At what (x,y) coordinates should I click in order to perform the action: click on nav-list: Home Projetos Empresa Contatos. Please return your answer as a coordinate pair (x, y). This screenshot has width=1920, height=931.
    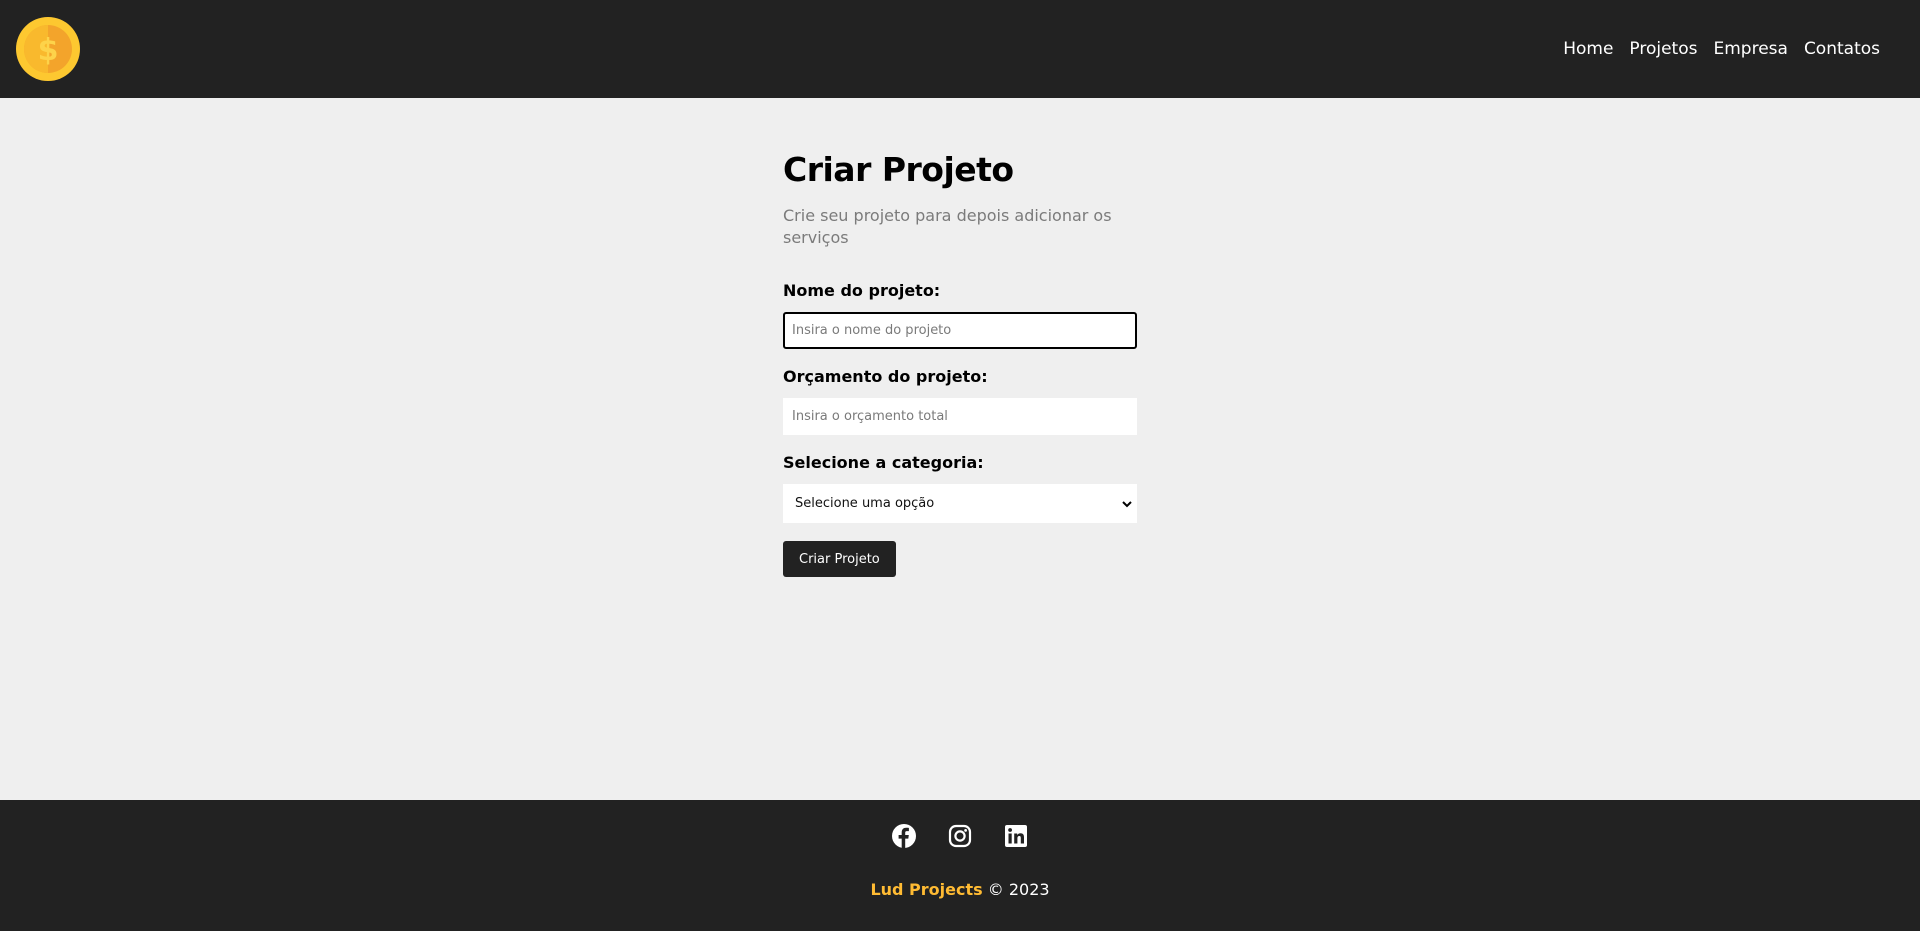
    Looking at the image, I should click on (1721, 49).